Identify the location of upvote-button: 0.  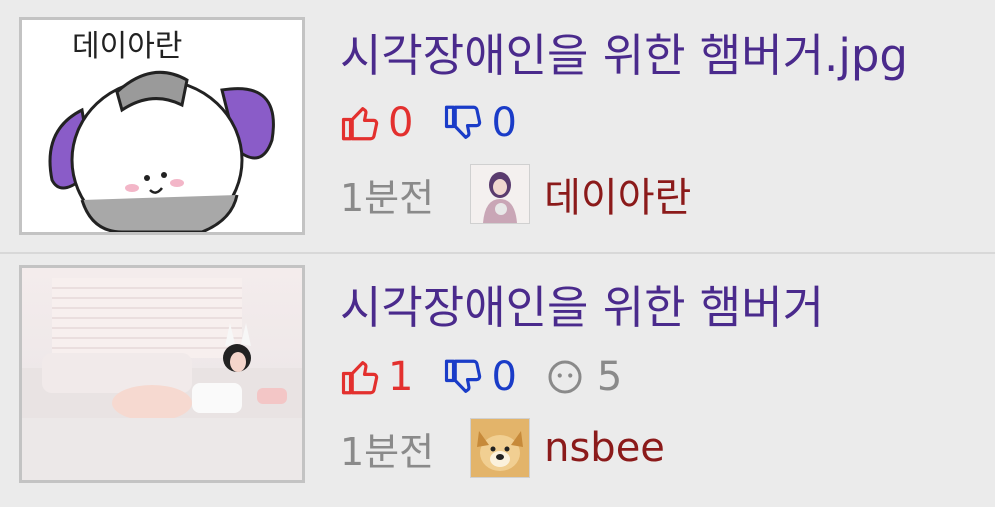
(376, 123).